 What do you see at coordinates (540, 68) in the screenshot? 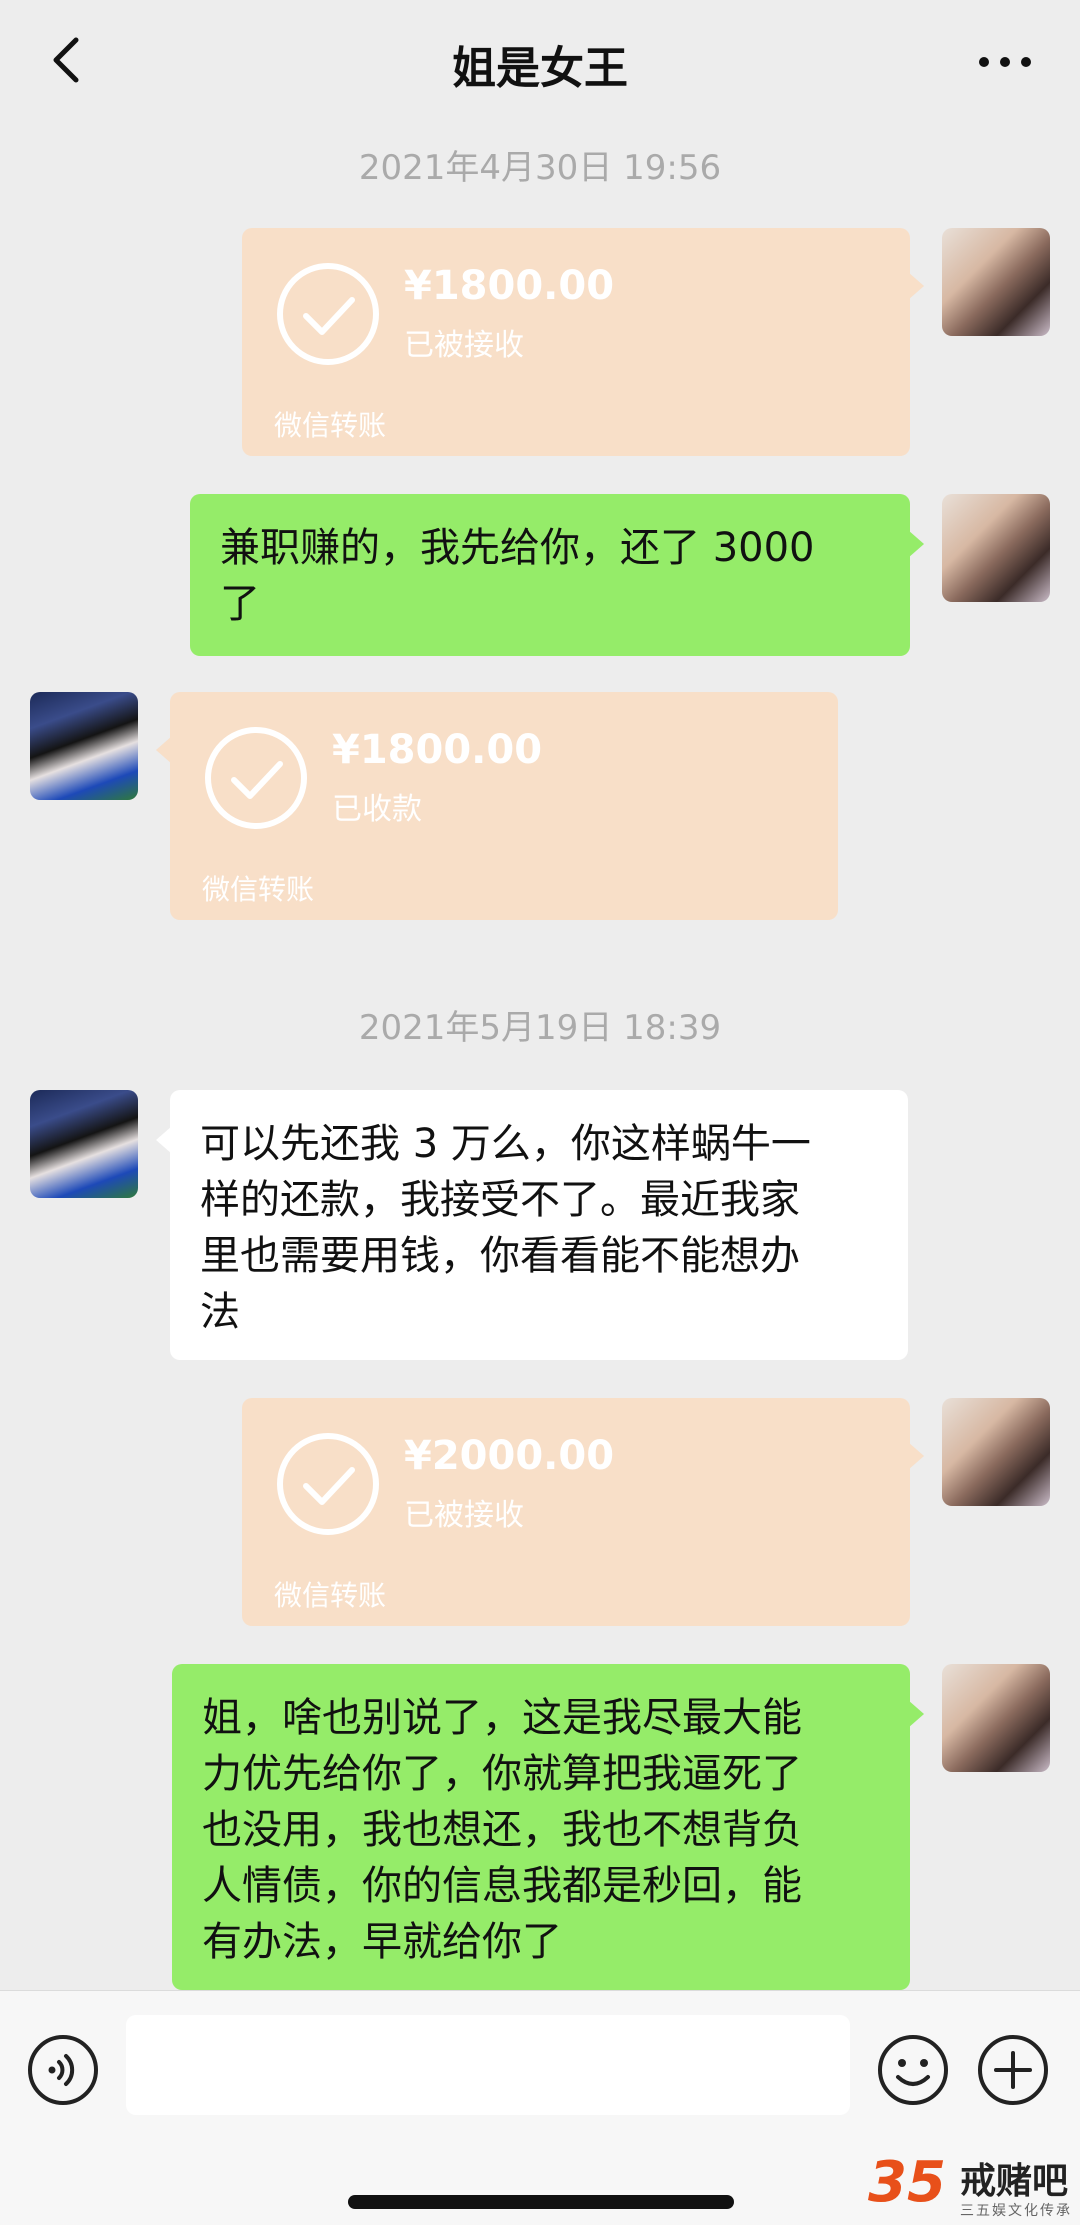
I see `chat-title: 姐是女王` at bounding box center [540, 68].